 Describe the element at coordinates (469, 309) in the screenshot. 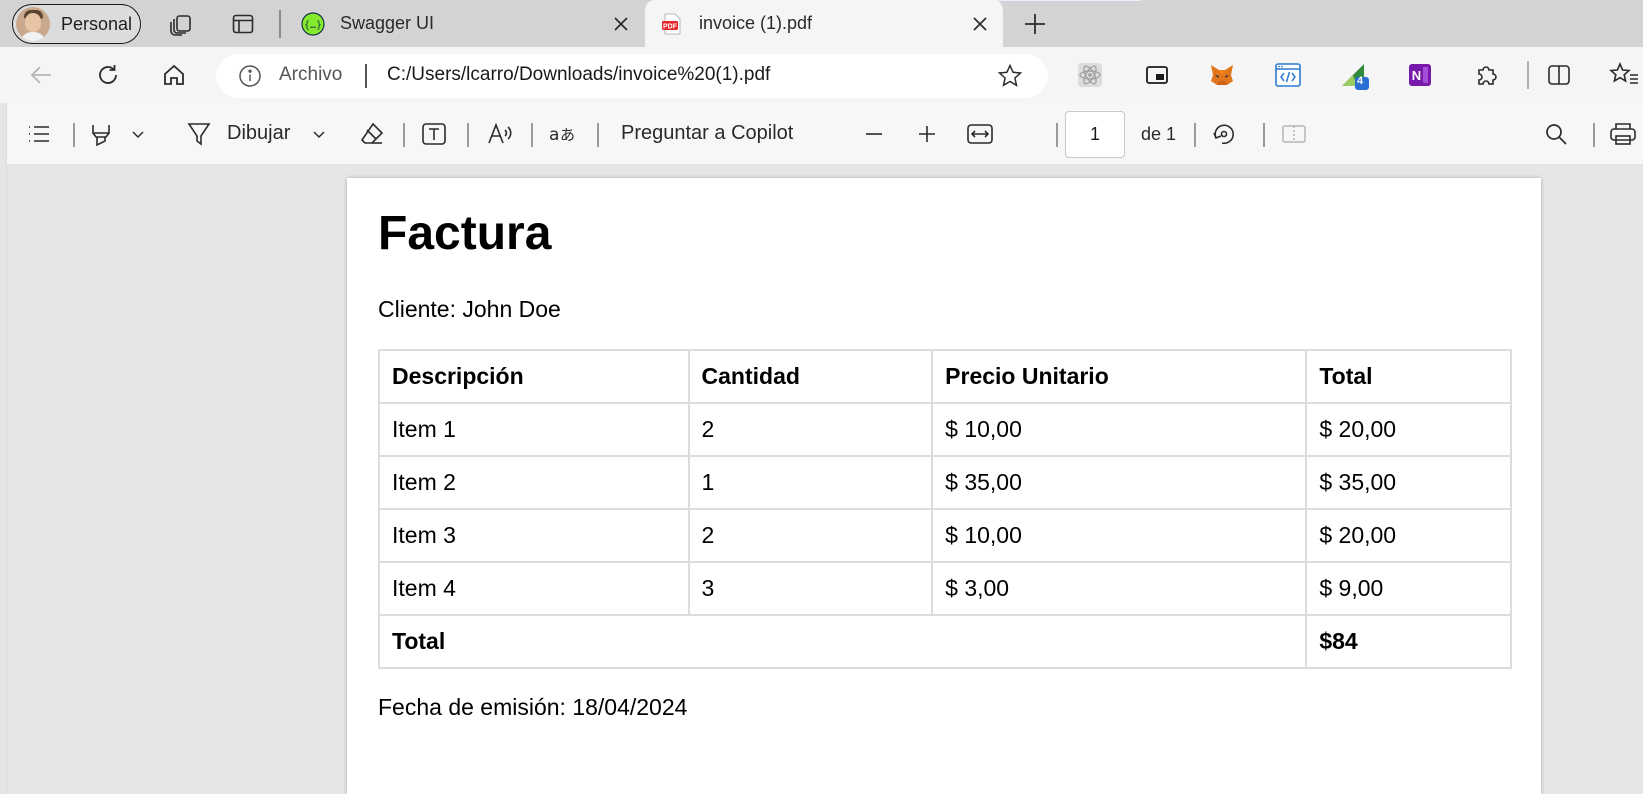

I see `client-line: Cliente: John Doe` at that location.